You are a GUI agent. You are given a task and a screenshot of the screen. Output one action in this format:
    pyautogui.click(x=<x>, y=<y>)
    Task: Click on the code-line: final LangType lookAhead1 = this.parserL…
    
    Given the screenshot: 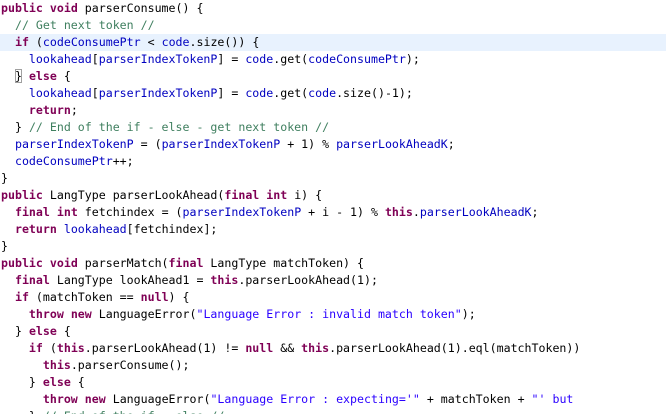 What is the action you would take?
    pyautogui.click(x=333, y=280)
    